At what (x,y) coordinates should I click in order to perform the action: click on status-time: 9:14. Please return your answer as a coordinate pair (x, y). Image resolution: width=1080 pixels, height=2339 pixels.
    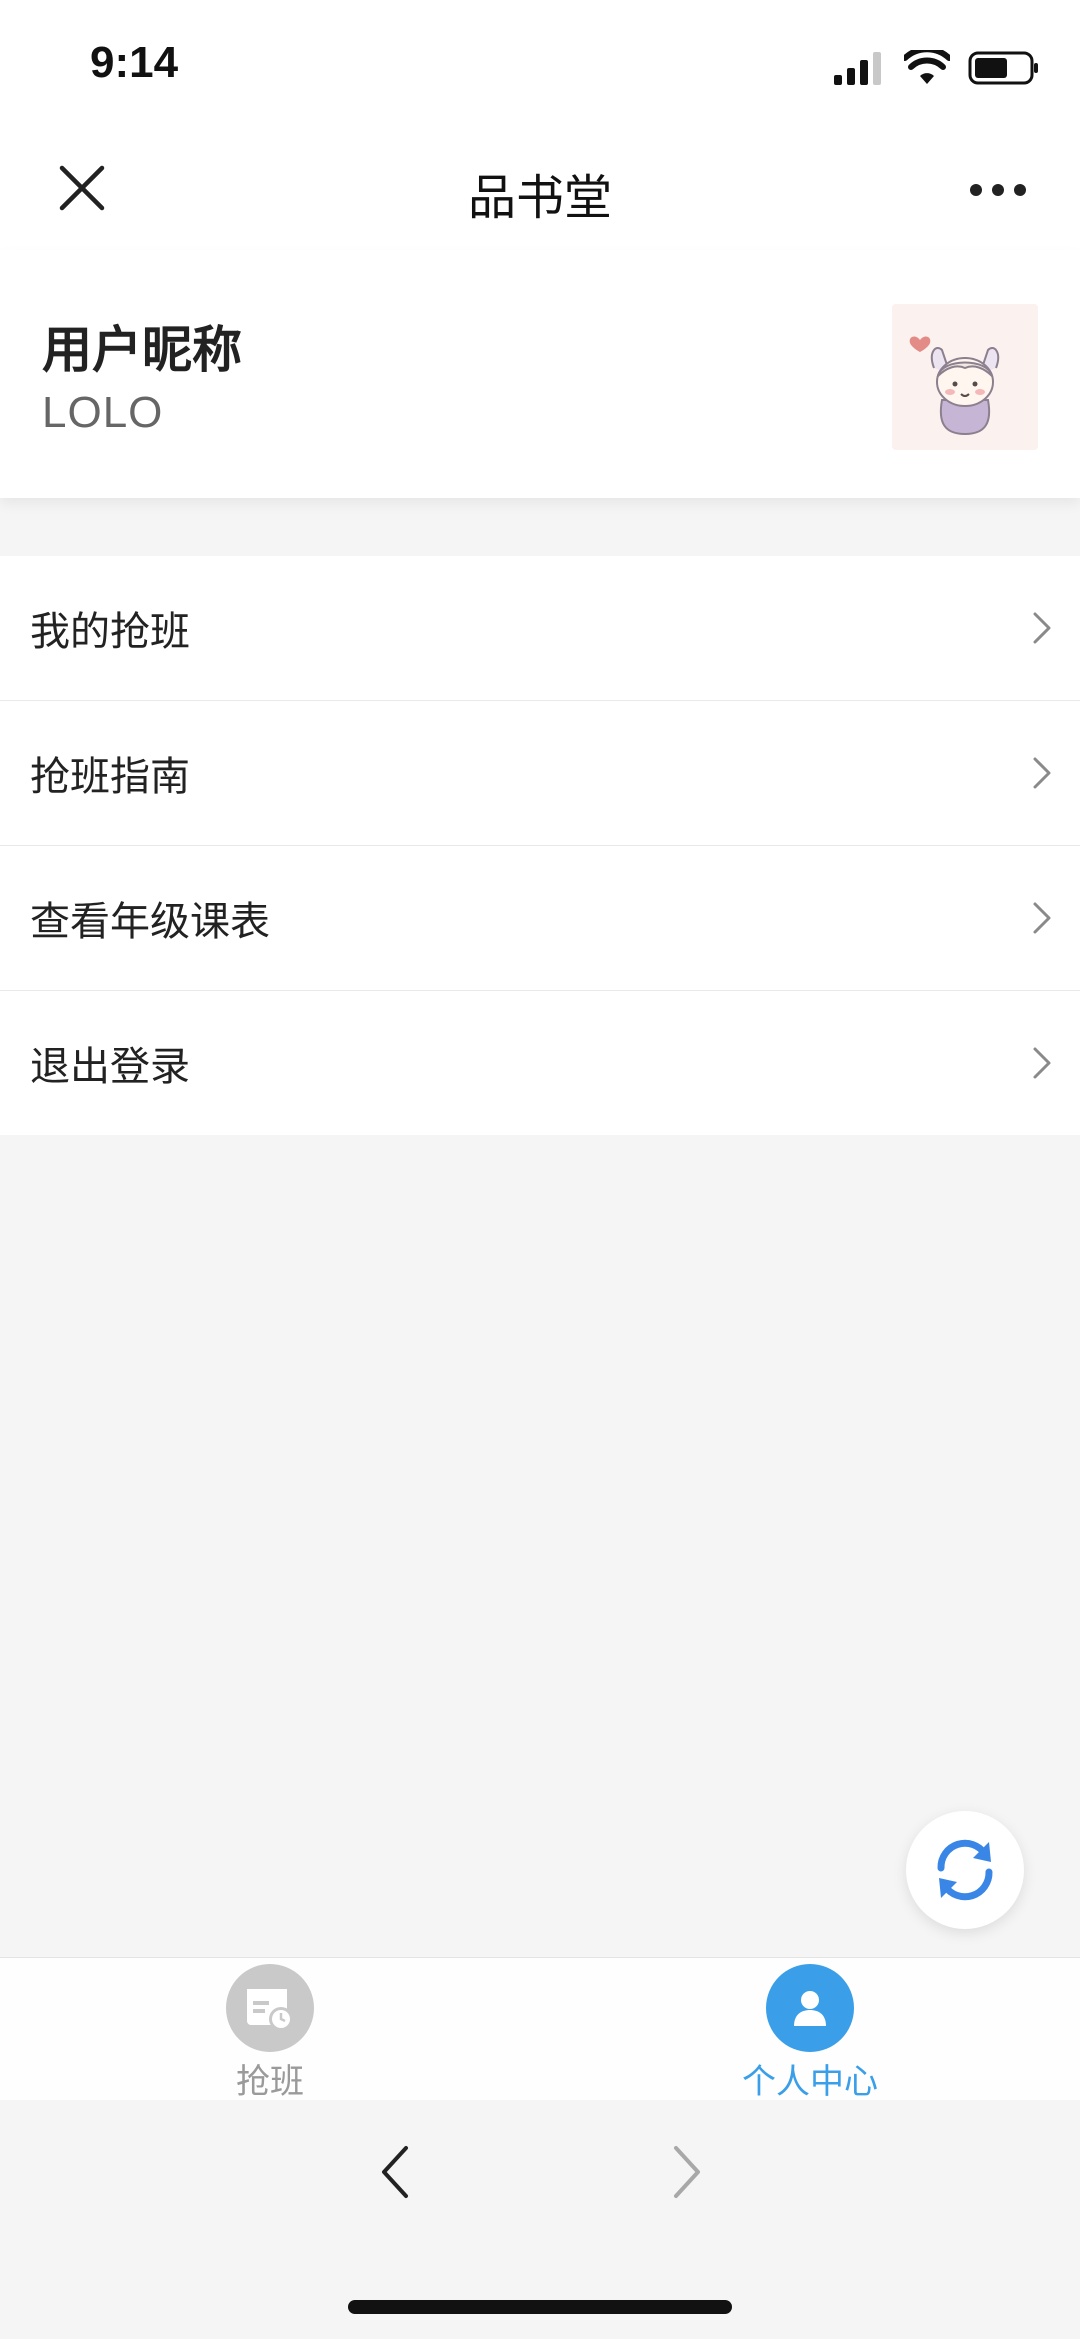
    Looking at the image, I should click on (134, 62).